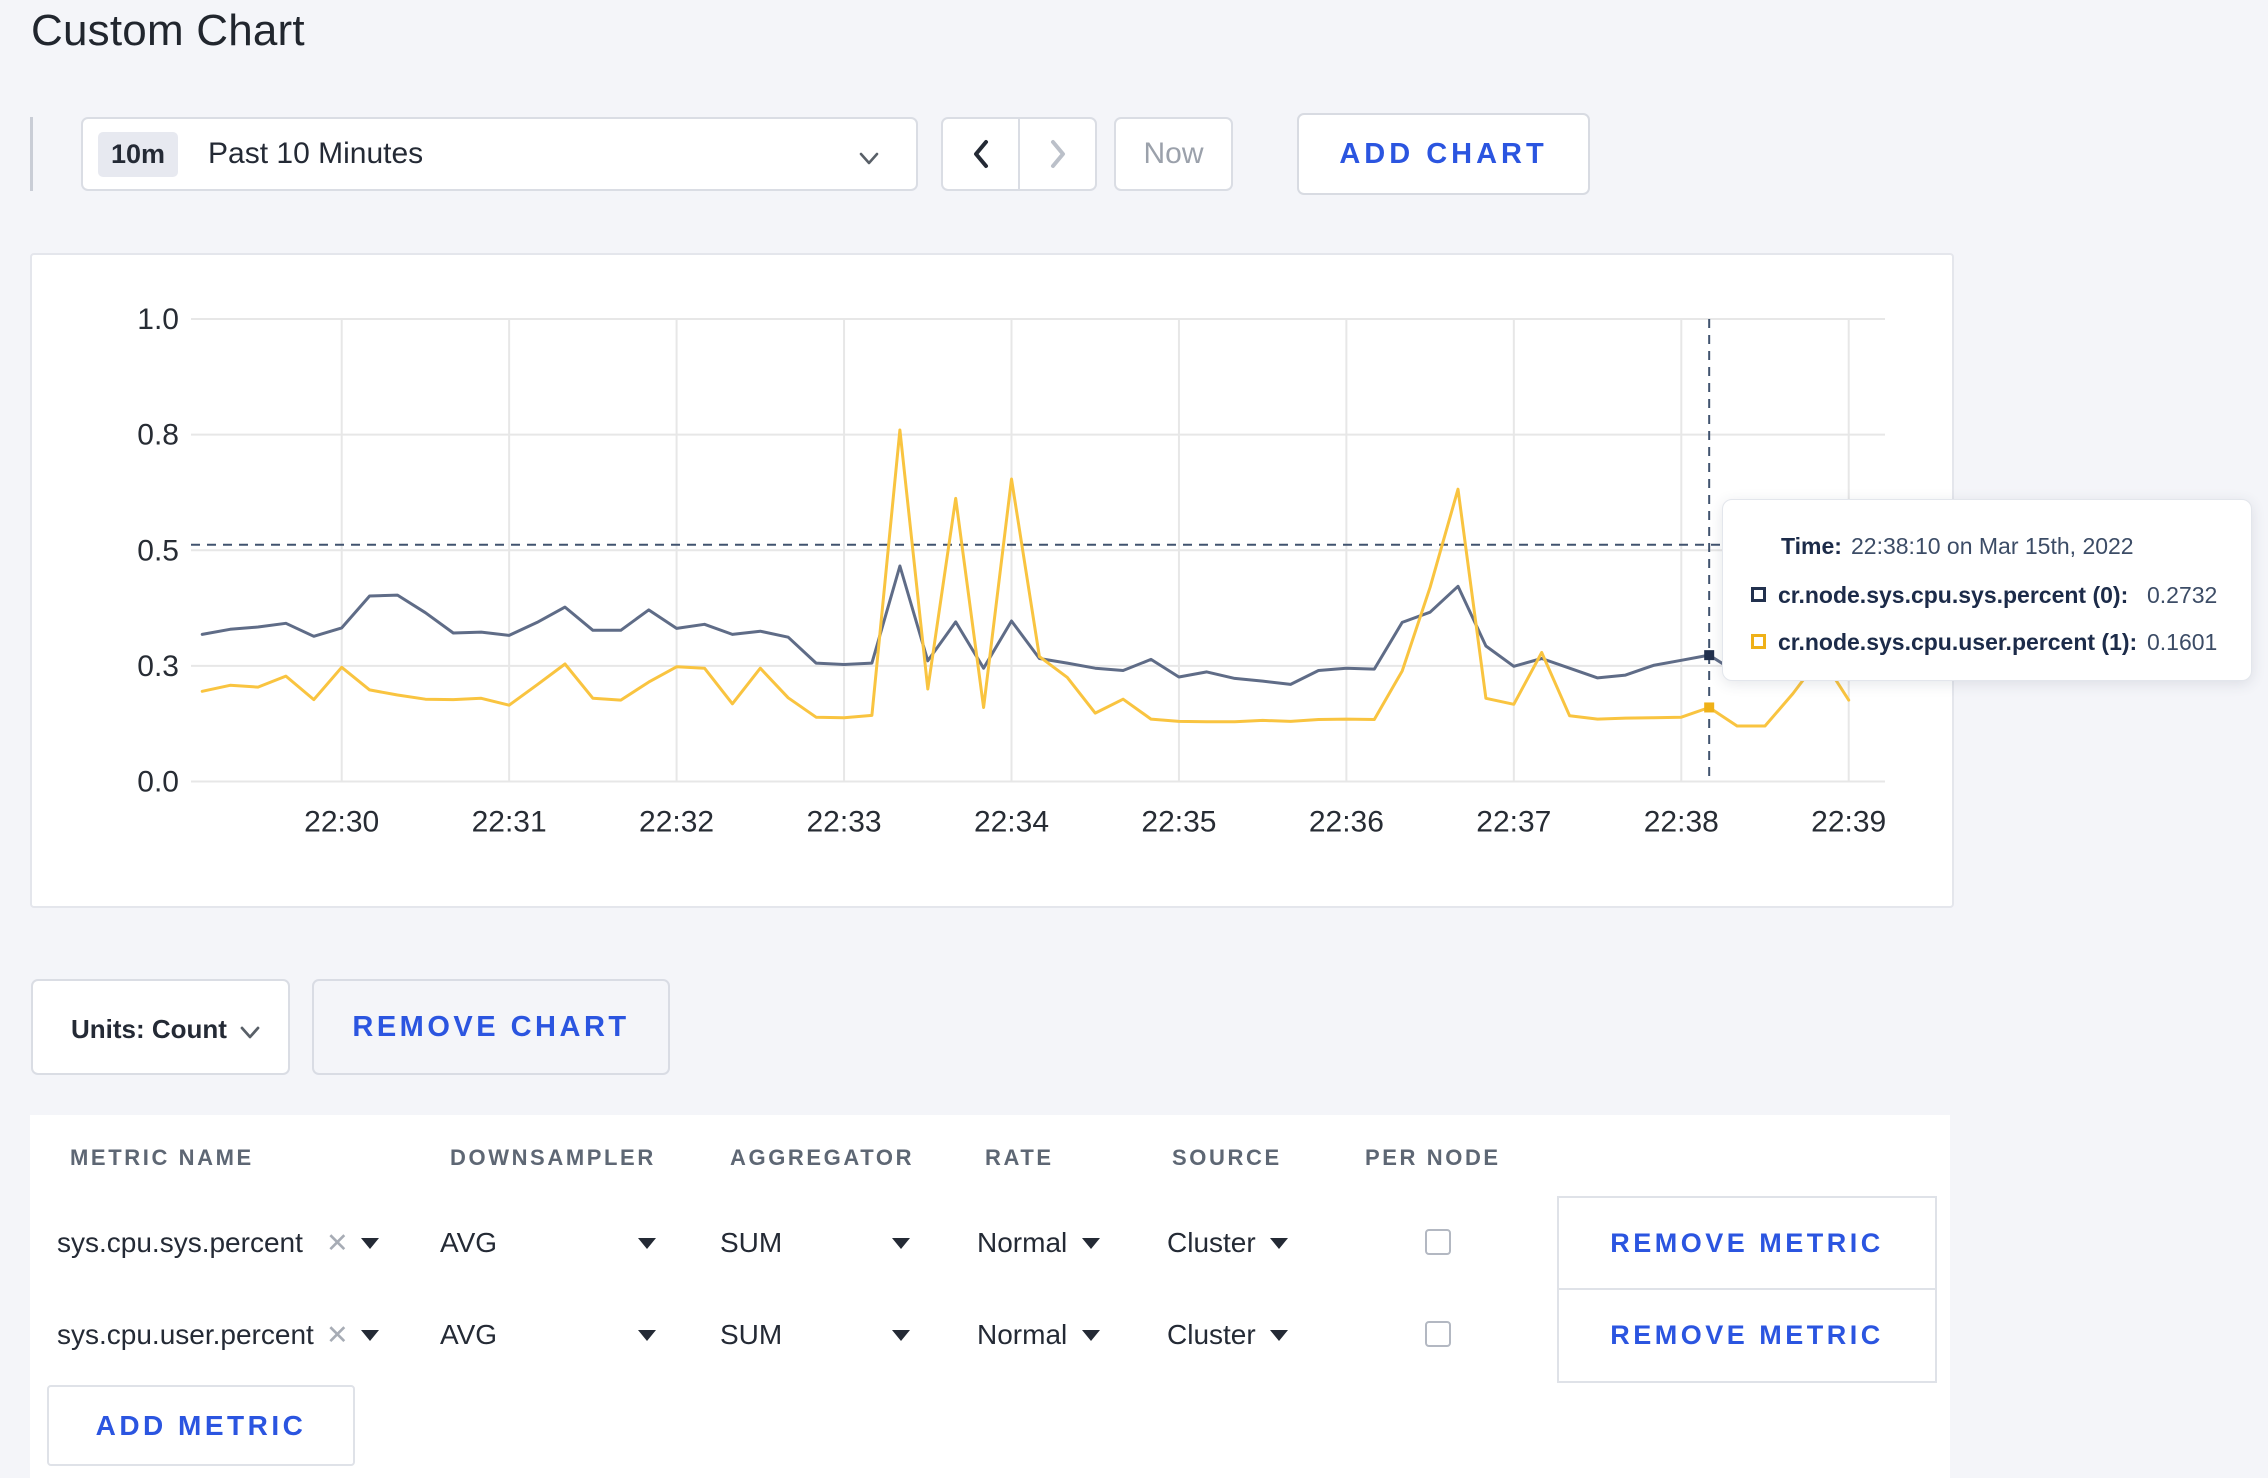 Image resolution: width=2268 pixels, height=1478 pixels. Describe the element at coordinates (1758, 641) in the screenshot. I see `series-swatch-user` at that location.